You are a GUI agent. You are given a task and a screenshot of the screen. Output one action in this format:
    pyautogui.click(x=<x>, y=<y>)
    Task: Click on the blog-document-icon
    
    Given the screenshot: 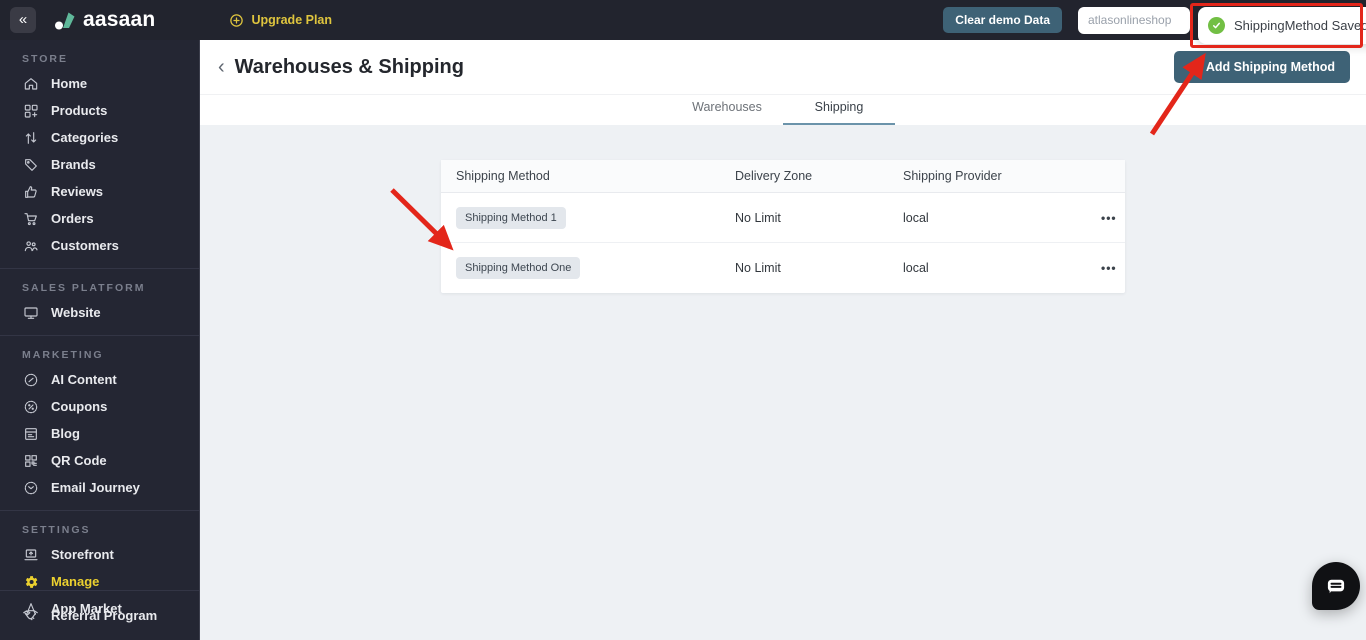 What is the action you would take?
    pyautogui.click(x=30, y=433)
    